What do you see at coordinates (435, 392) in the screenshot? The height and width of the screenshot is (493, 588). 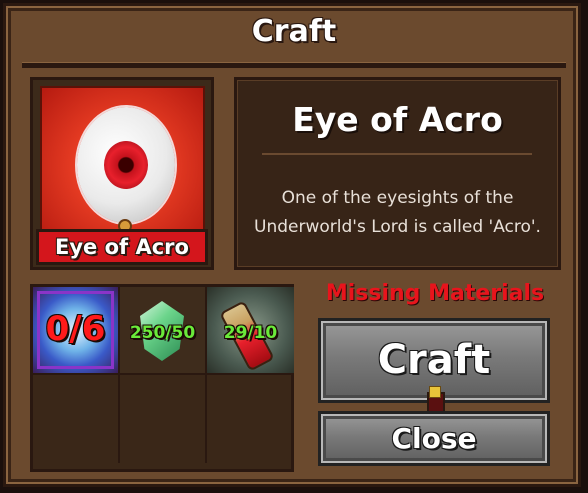 I see `connector-gem-icon` at bounding box center [435, 392].